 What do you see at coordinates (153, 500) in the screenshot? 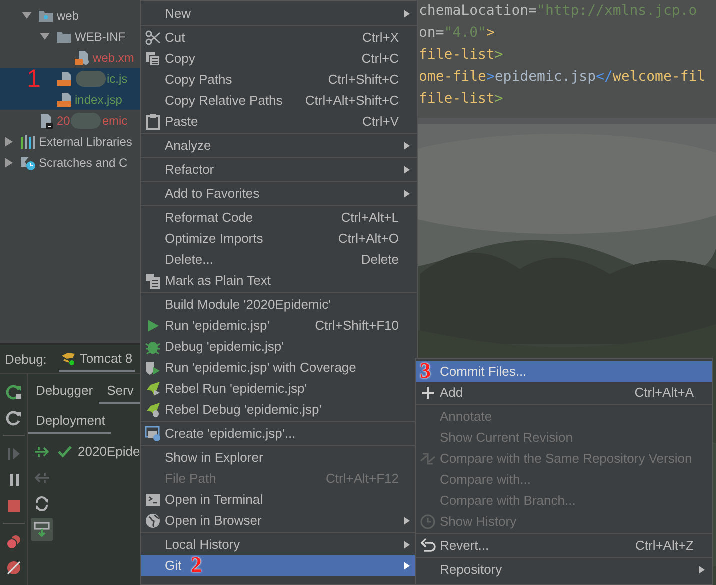
I see `terminal-icon` at bounding box center [153, 500].